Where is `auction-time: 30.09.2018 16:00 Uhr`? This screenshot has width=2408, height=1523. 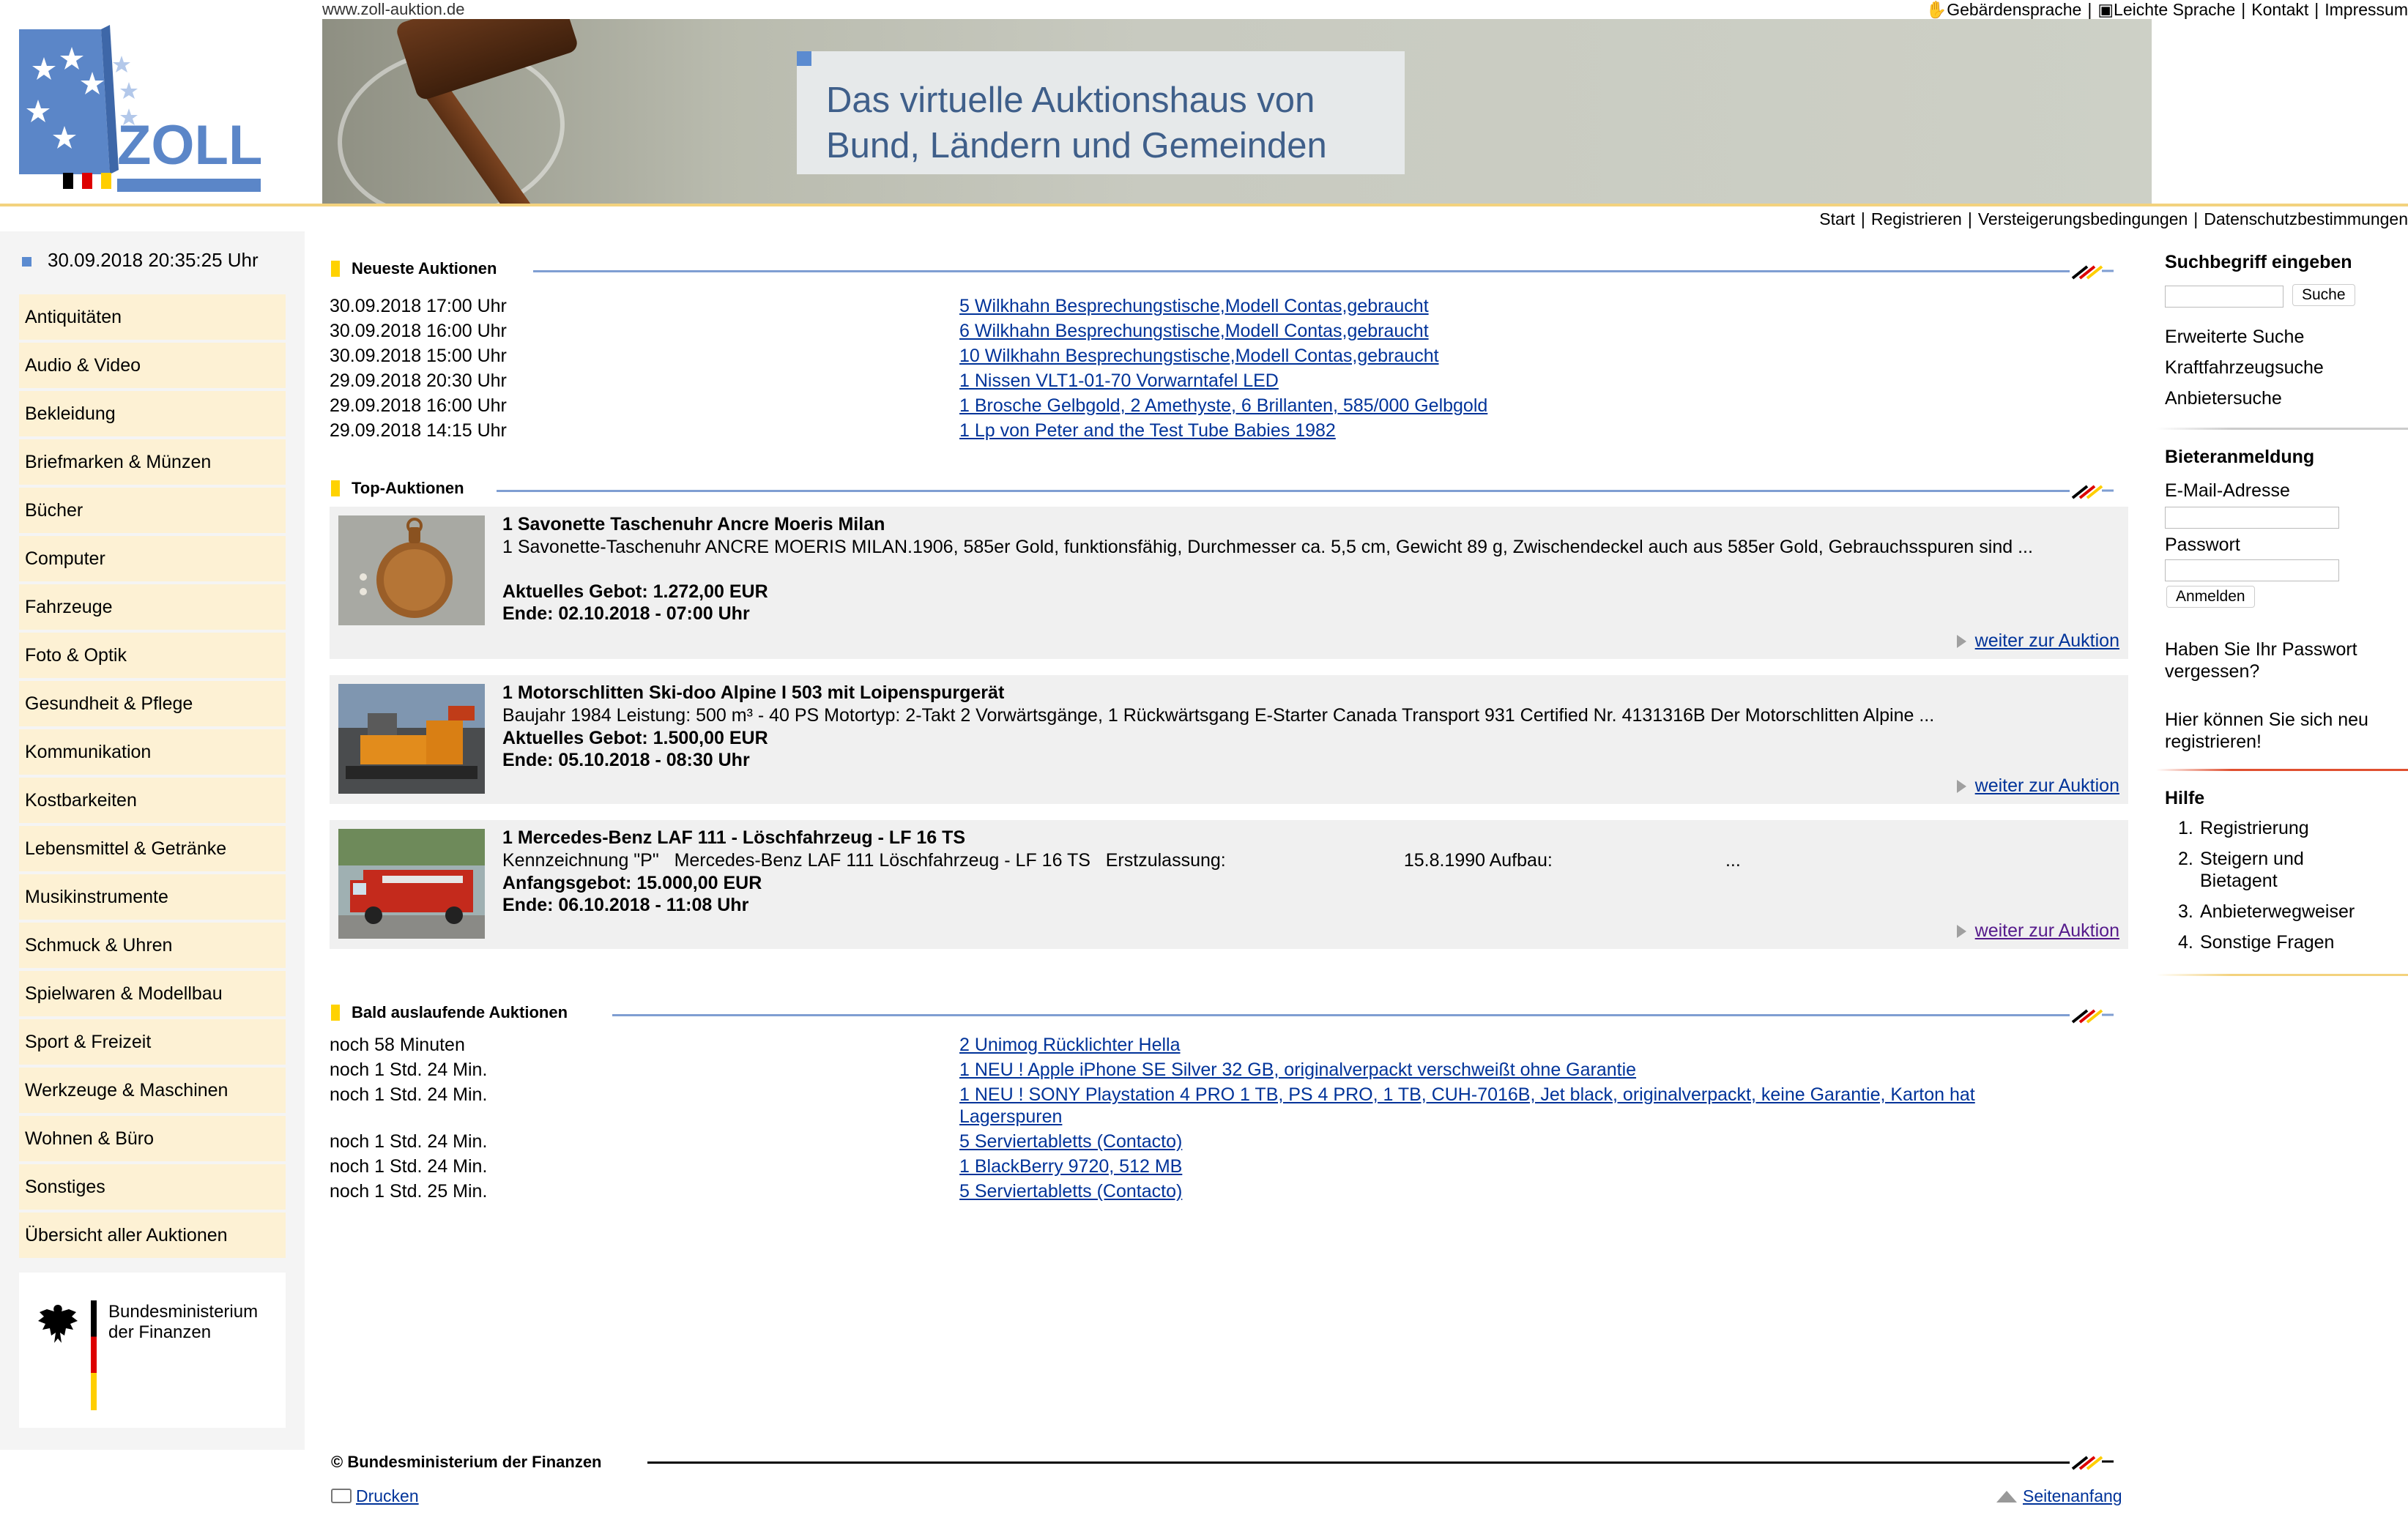 auction-time: 30.09.2018 16:00 Uhr is located at coordinates (418, 331).